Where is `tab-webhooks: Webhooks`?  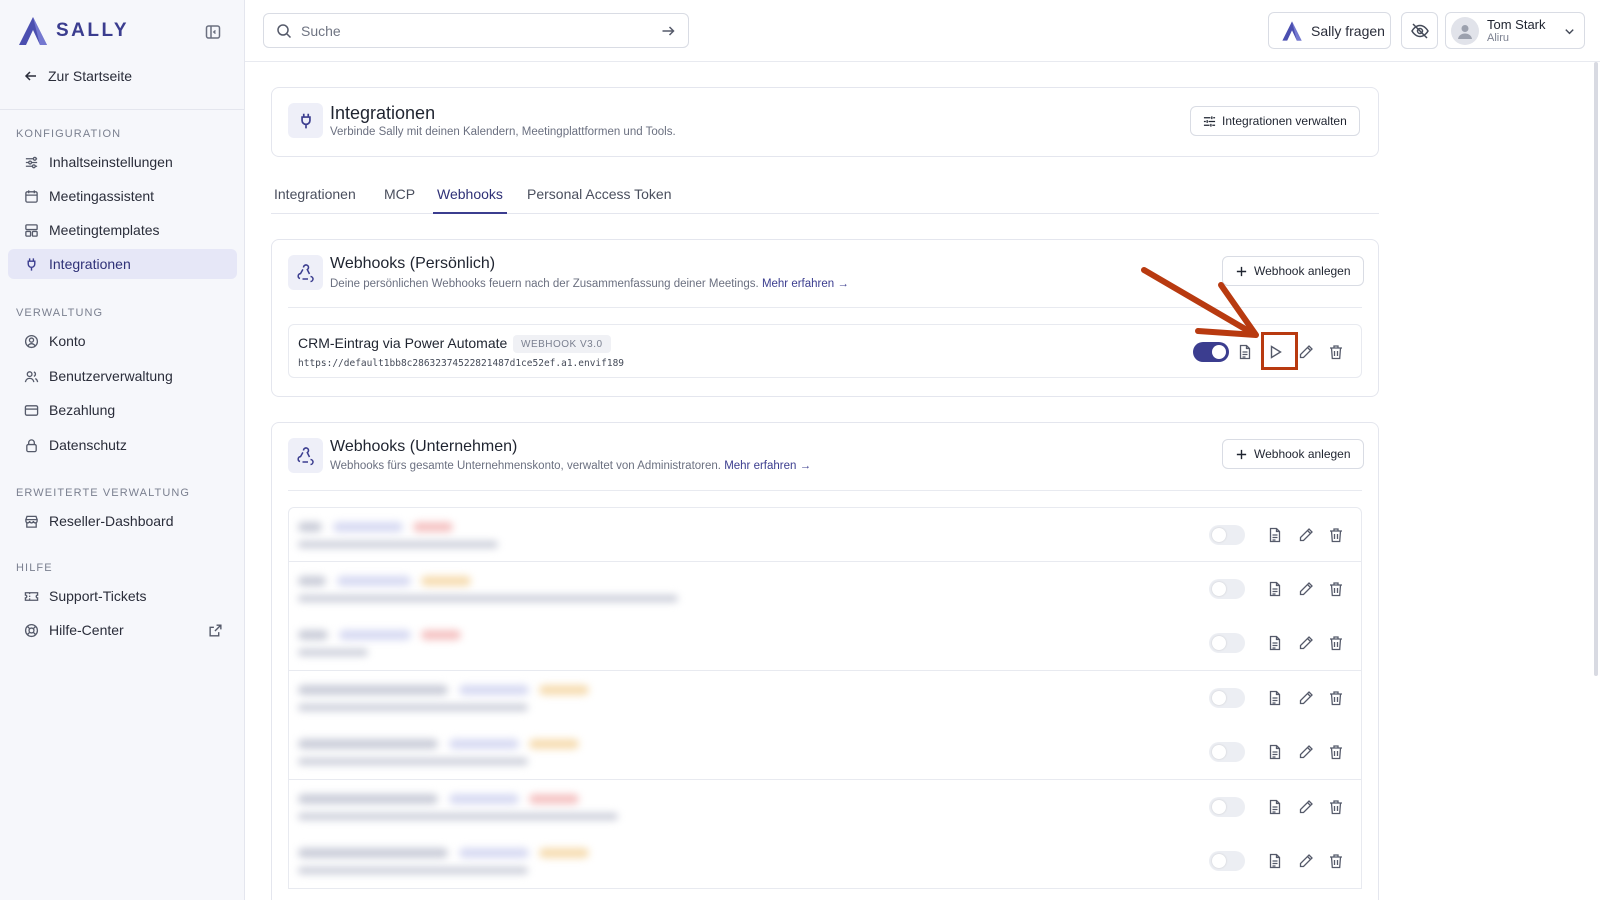
tab-webhooks: Webhooks is located at coordinates (470, 200).